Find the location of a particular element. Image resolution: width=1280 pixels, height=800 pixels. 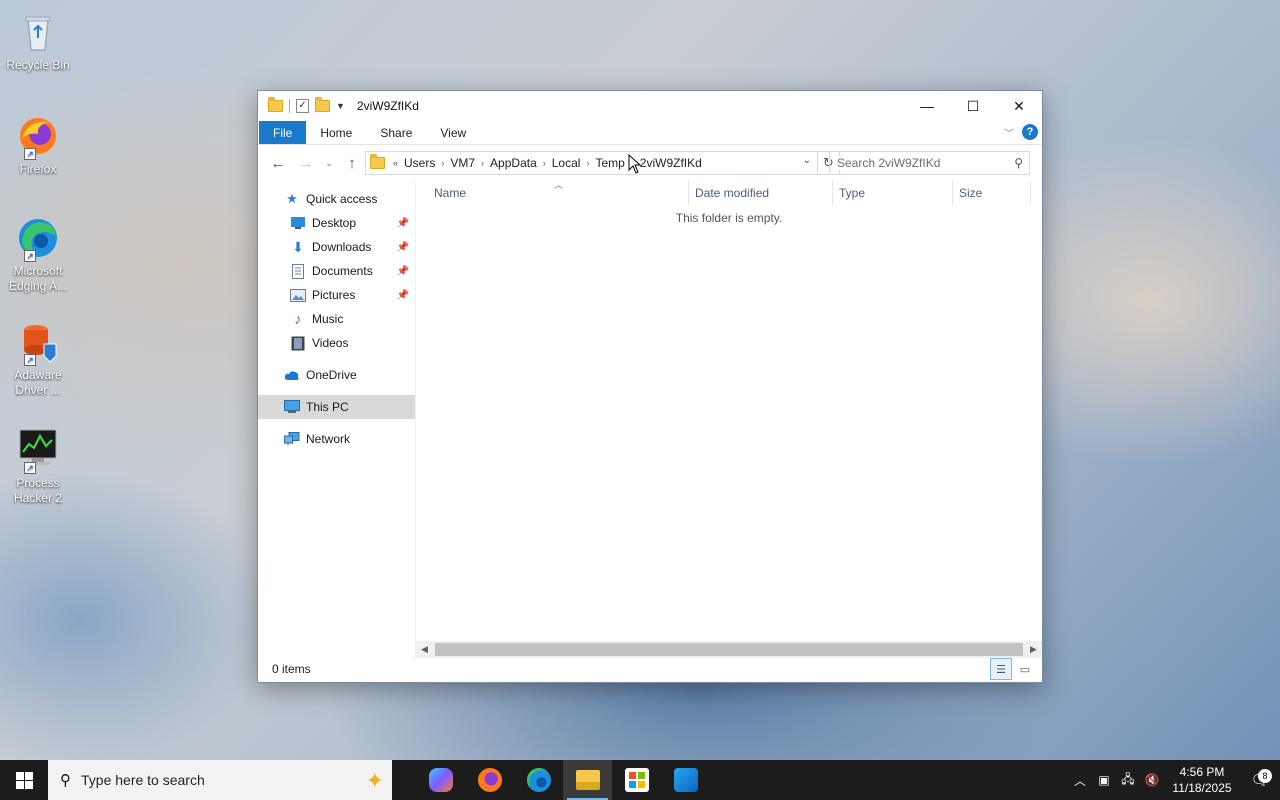

nav-item-videos: Videos is located at coordinates (336, 343).